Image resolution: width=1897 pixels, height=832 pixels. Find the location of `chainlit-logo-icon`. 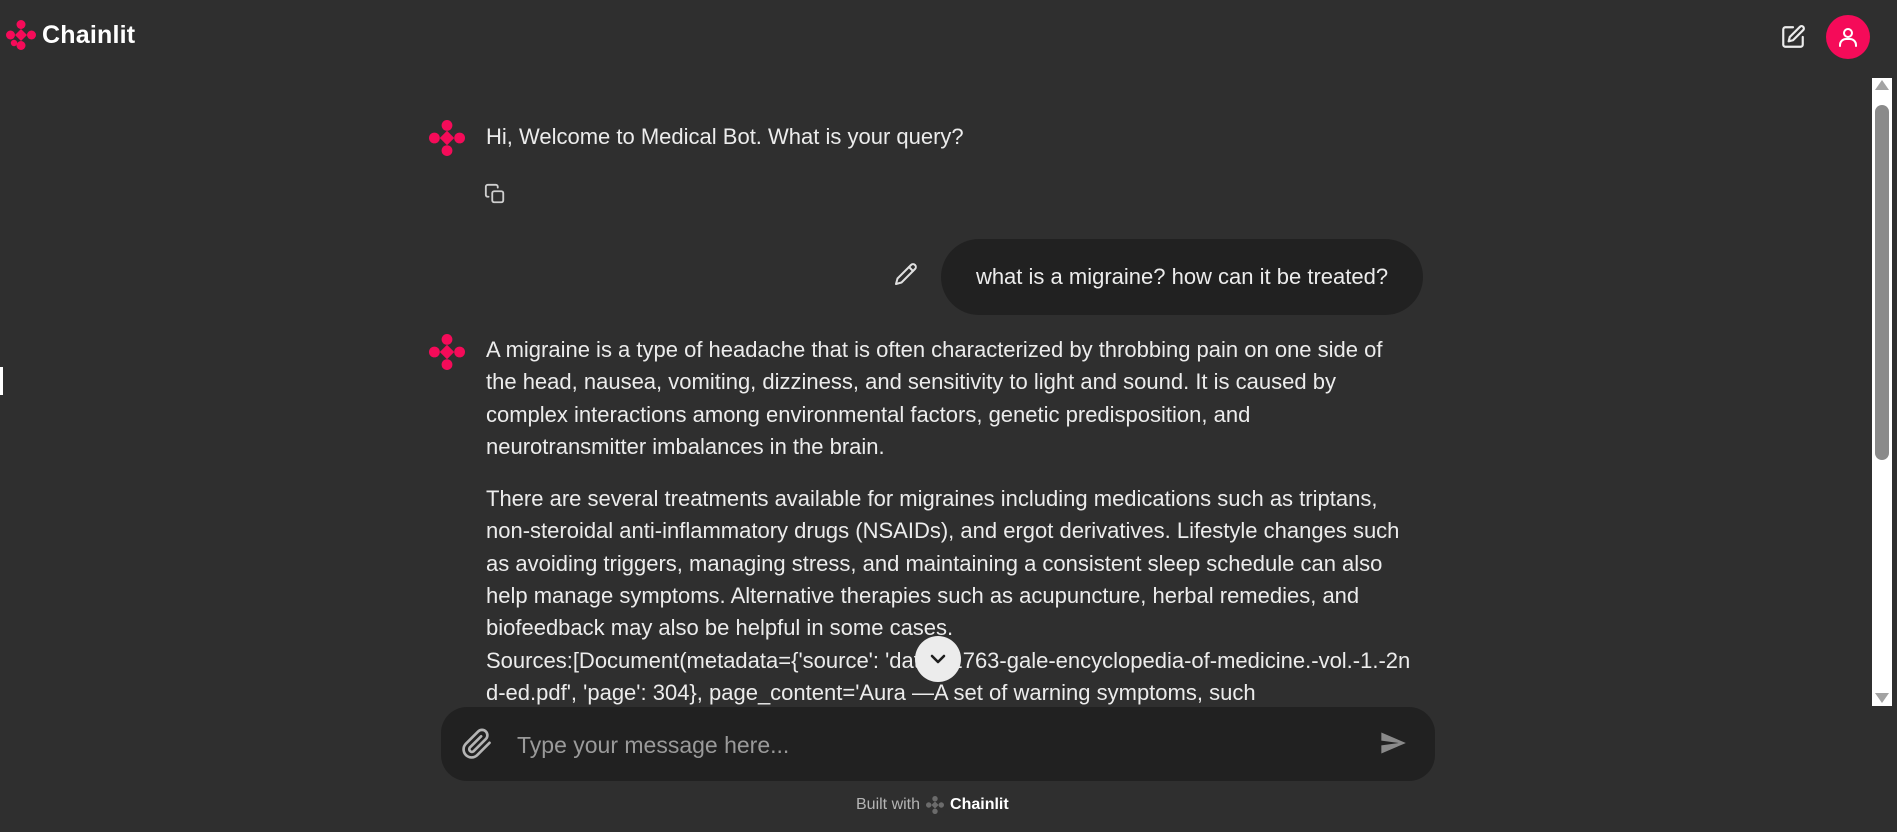

chainlit-logo-icon is located at coordinates (21, 35).